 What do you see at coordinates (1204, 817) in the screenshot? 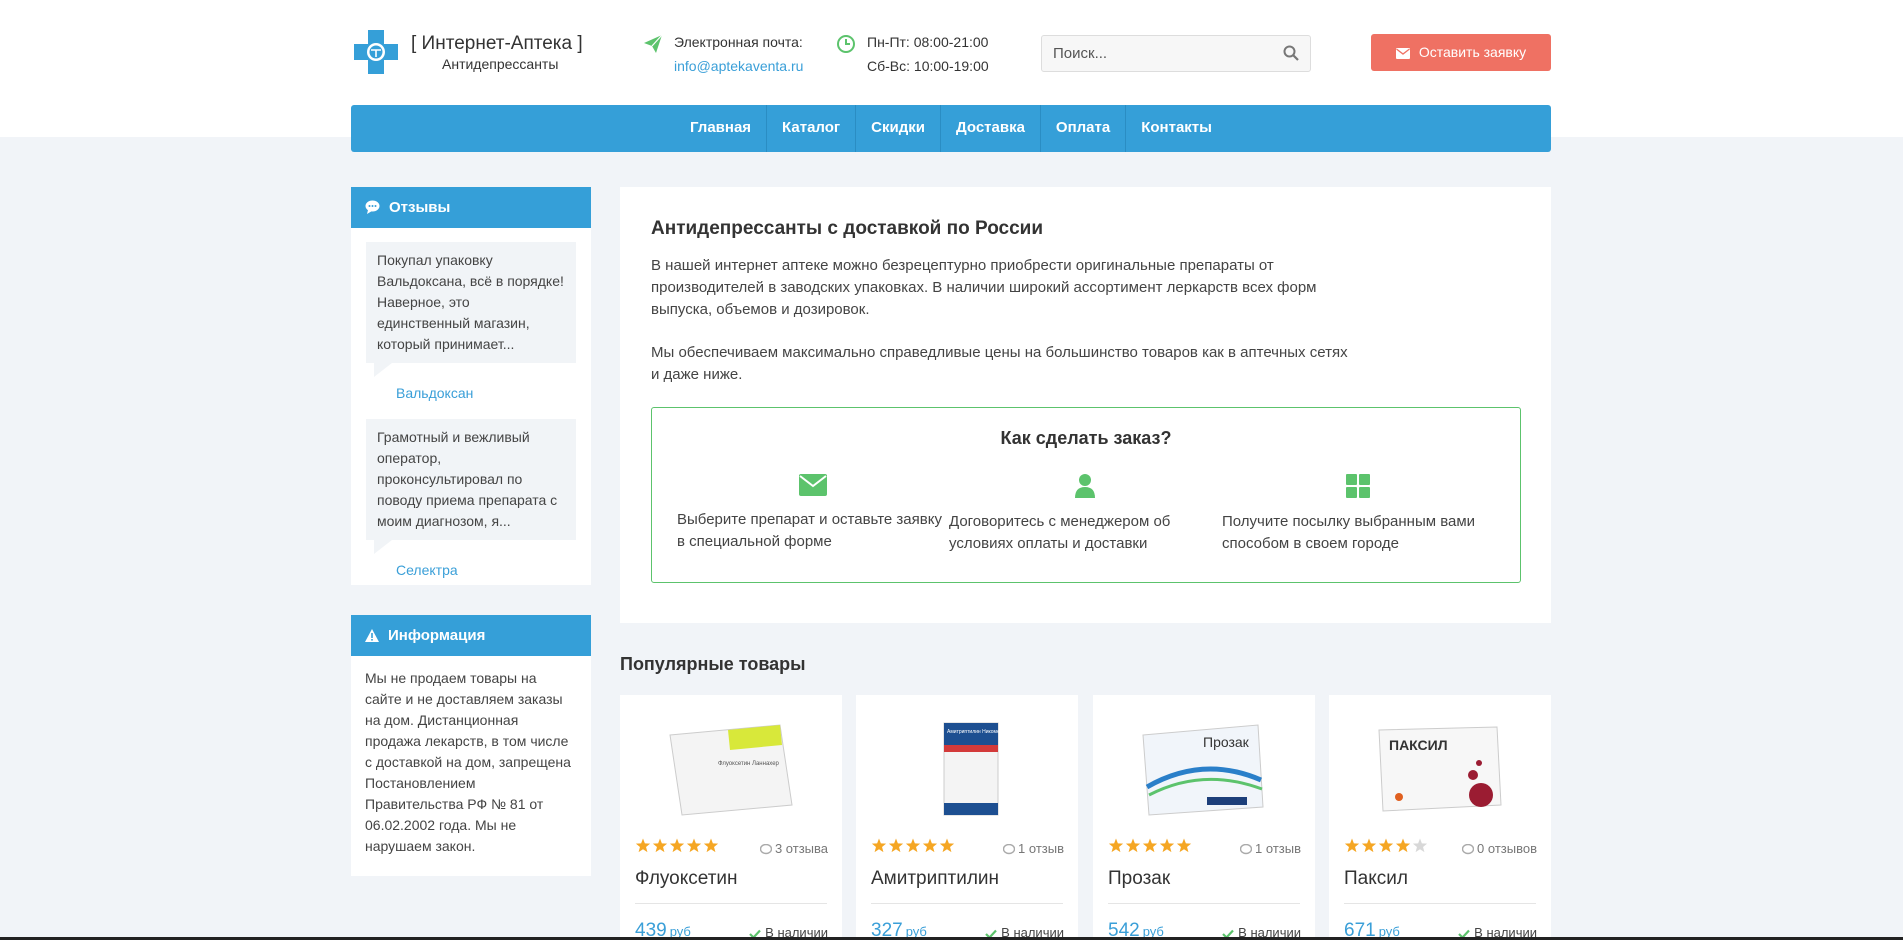
I see `product-card: Прозак 1 отзыв Прозак 542 руб В наличии` at bounding box center [1204, 817].